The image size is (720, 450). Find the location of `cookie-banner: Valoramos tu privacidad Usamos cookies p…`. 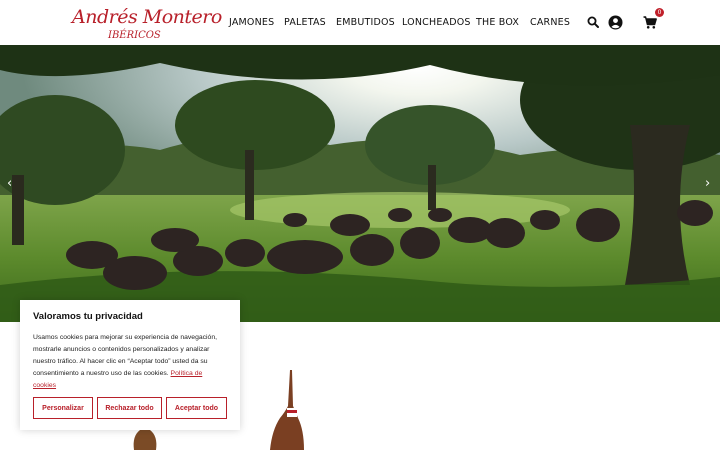

cookie-banner: Valoramos tu privacidad Usamos cookies p… is located at coordinates (130, 365).